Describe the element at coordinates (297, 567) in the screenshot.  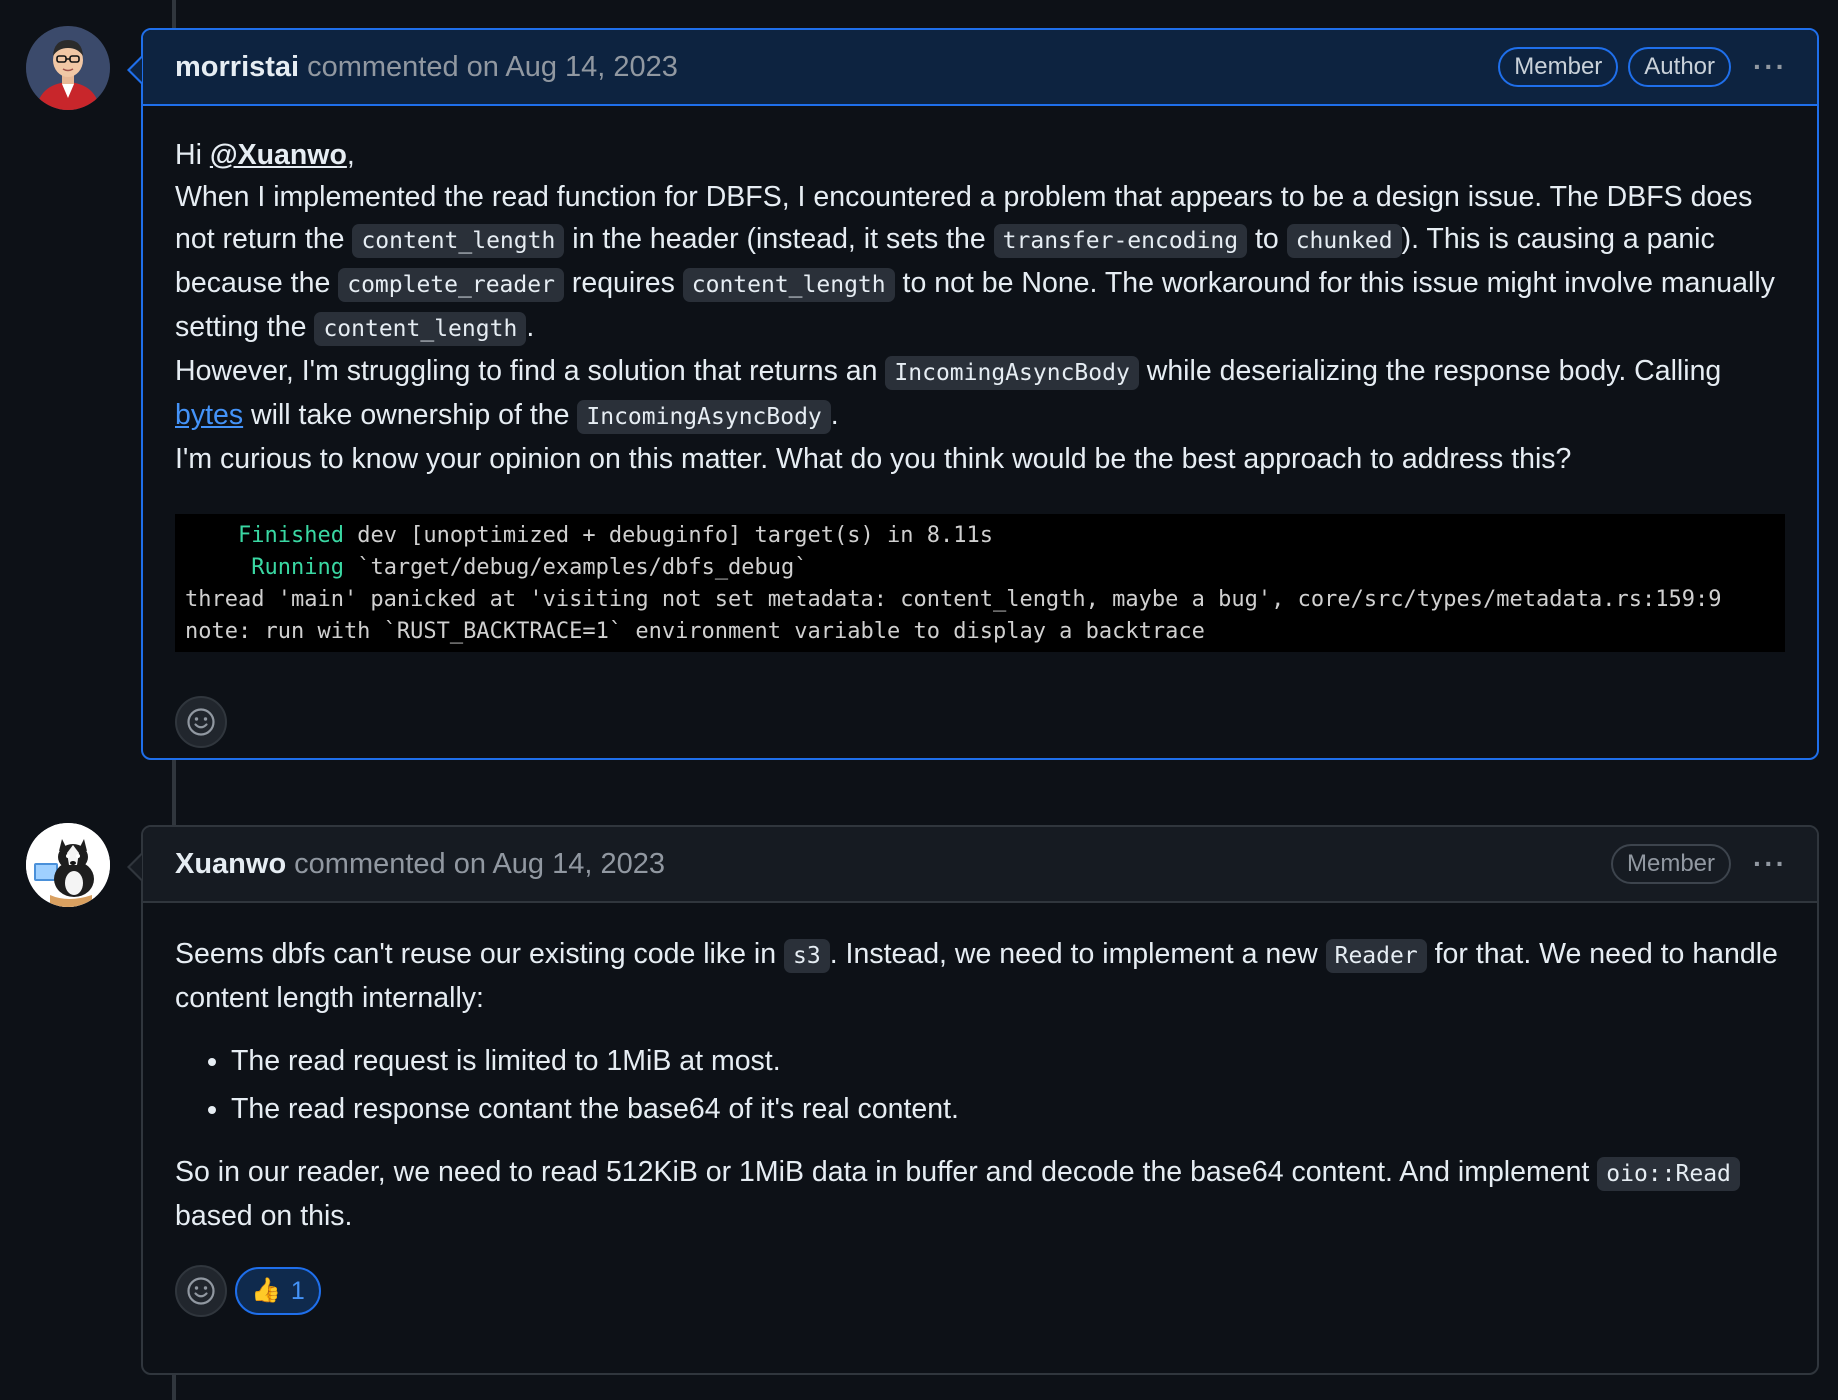
I see `terminal-keyword: Running` at that location.